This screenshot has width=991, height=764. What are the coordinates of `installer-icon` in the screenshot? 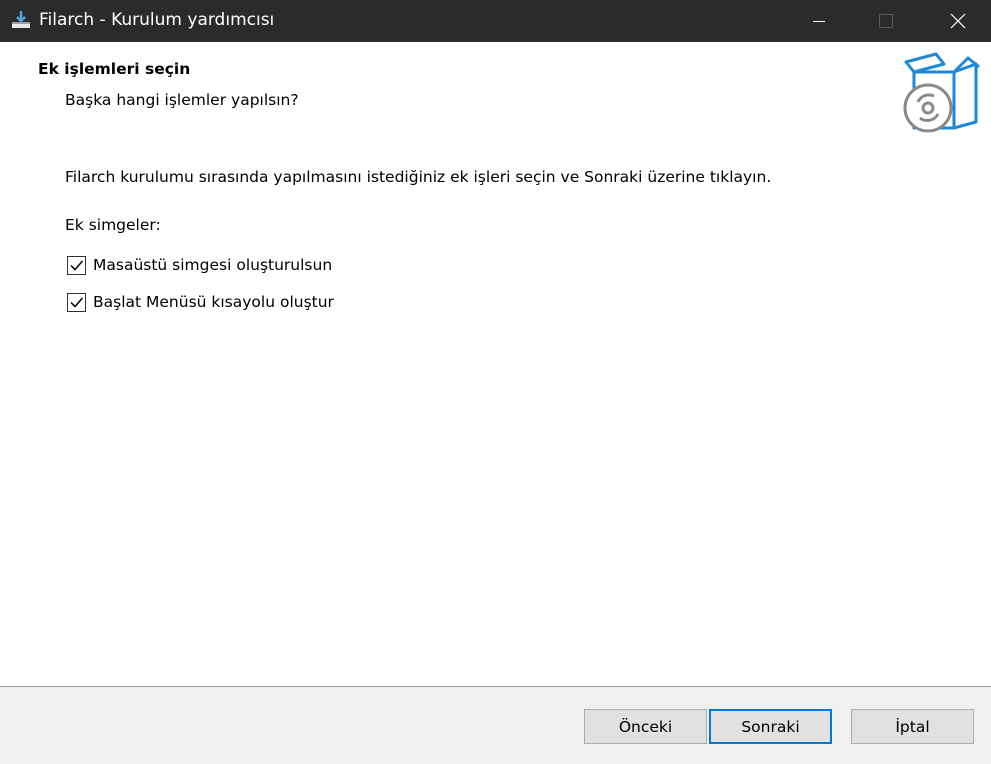 It's located at (21, 19).